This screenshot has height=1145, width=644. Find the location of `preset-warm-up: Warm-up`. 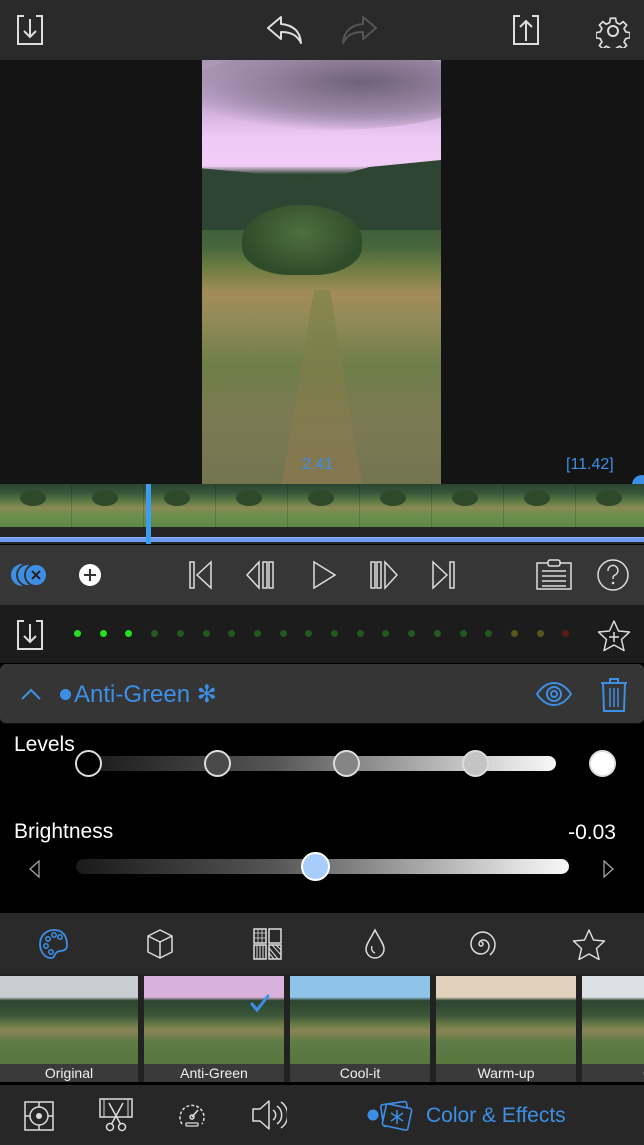

preset-warm-up: Warm-up is located at coordinates (506, 1029).